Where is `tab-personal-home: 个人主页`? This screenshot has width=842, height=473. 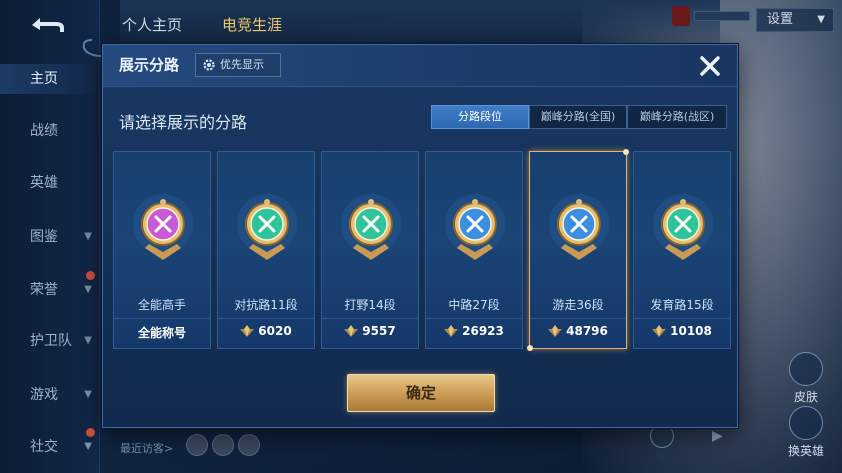 tab-personal-home: 个人主页 is located at coordinates (152, 24).